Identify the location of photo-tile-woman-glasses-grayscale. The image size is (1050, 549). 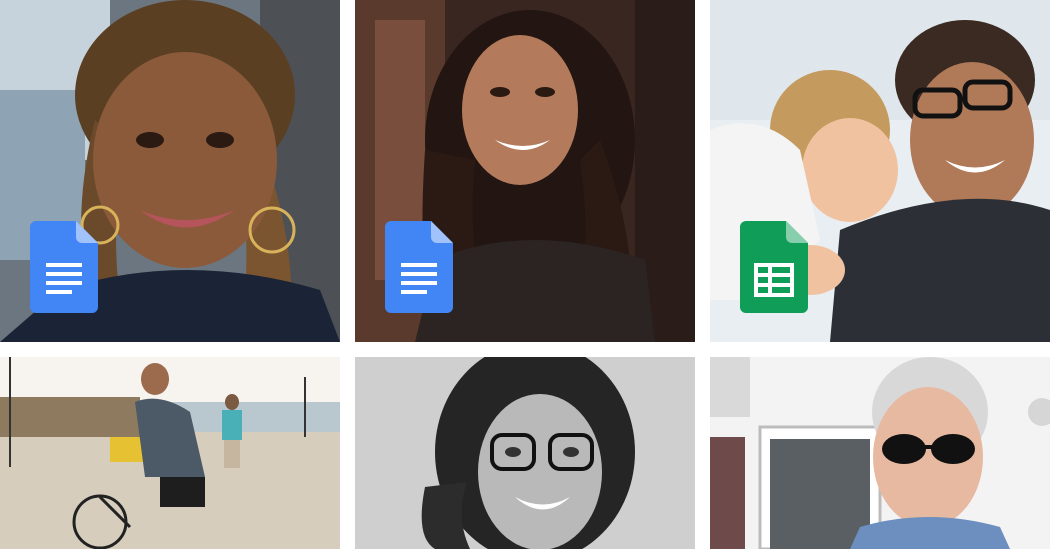
(525, 453).